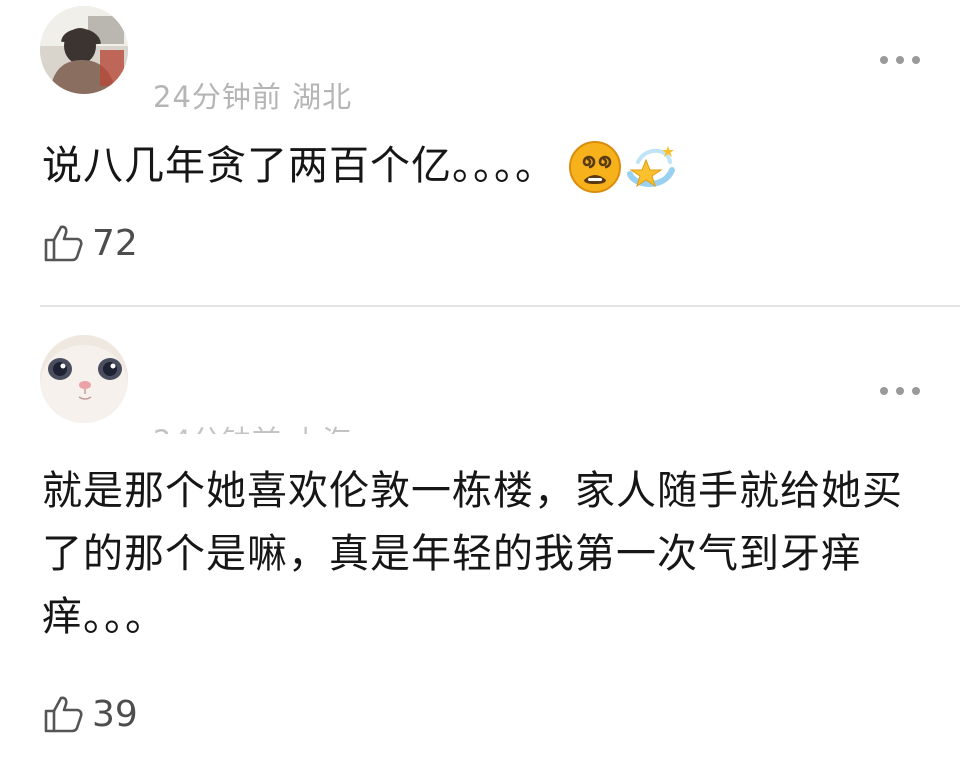 Image resolution: width=960 pixels, height=782 pixels. What do you see at coordinates (115, 243) in the screenshot?
I see `like-count: 72` at bounding box center [115, 243].